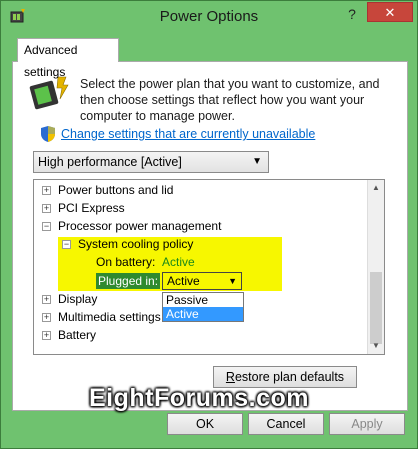 This screenshot has width=418, height=449. I want to click on restore-label: estore plan defaults, so click(289, 377).